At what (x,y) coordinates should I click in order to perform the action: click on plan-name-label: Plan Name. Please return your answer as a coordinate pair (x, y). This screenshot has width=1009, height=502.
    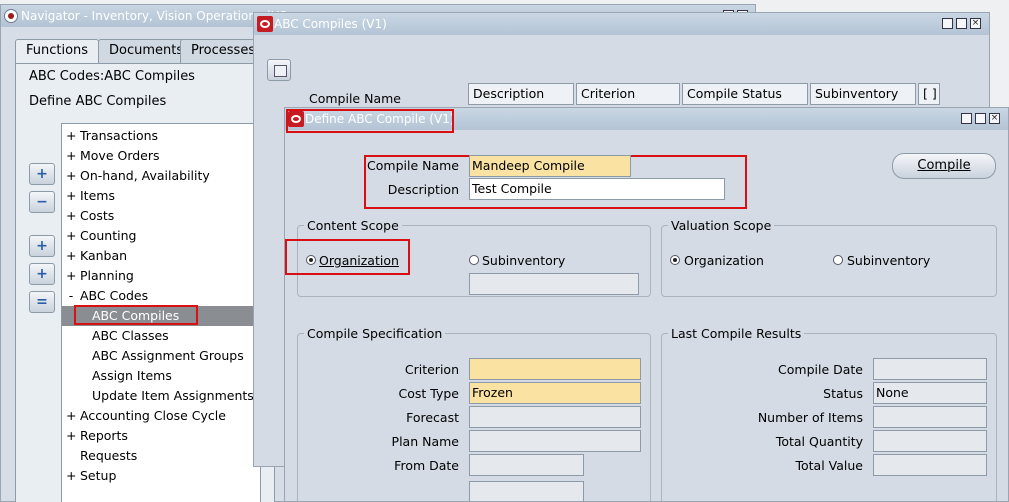
    Looking at the image, I should click on (425, 441).